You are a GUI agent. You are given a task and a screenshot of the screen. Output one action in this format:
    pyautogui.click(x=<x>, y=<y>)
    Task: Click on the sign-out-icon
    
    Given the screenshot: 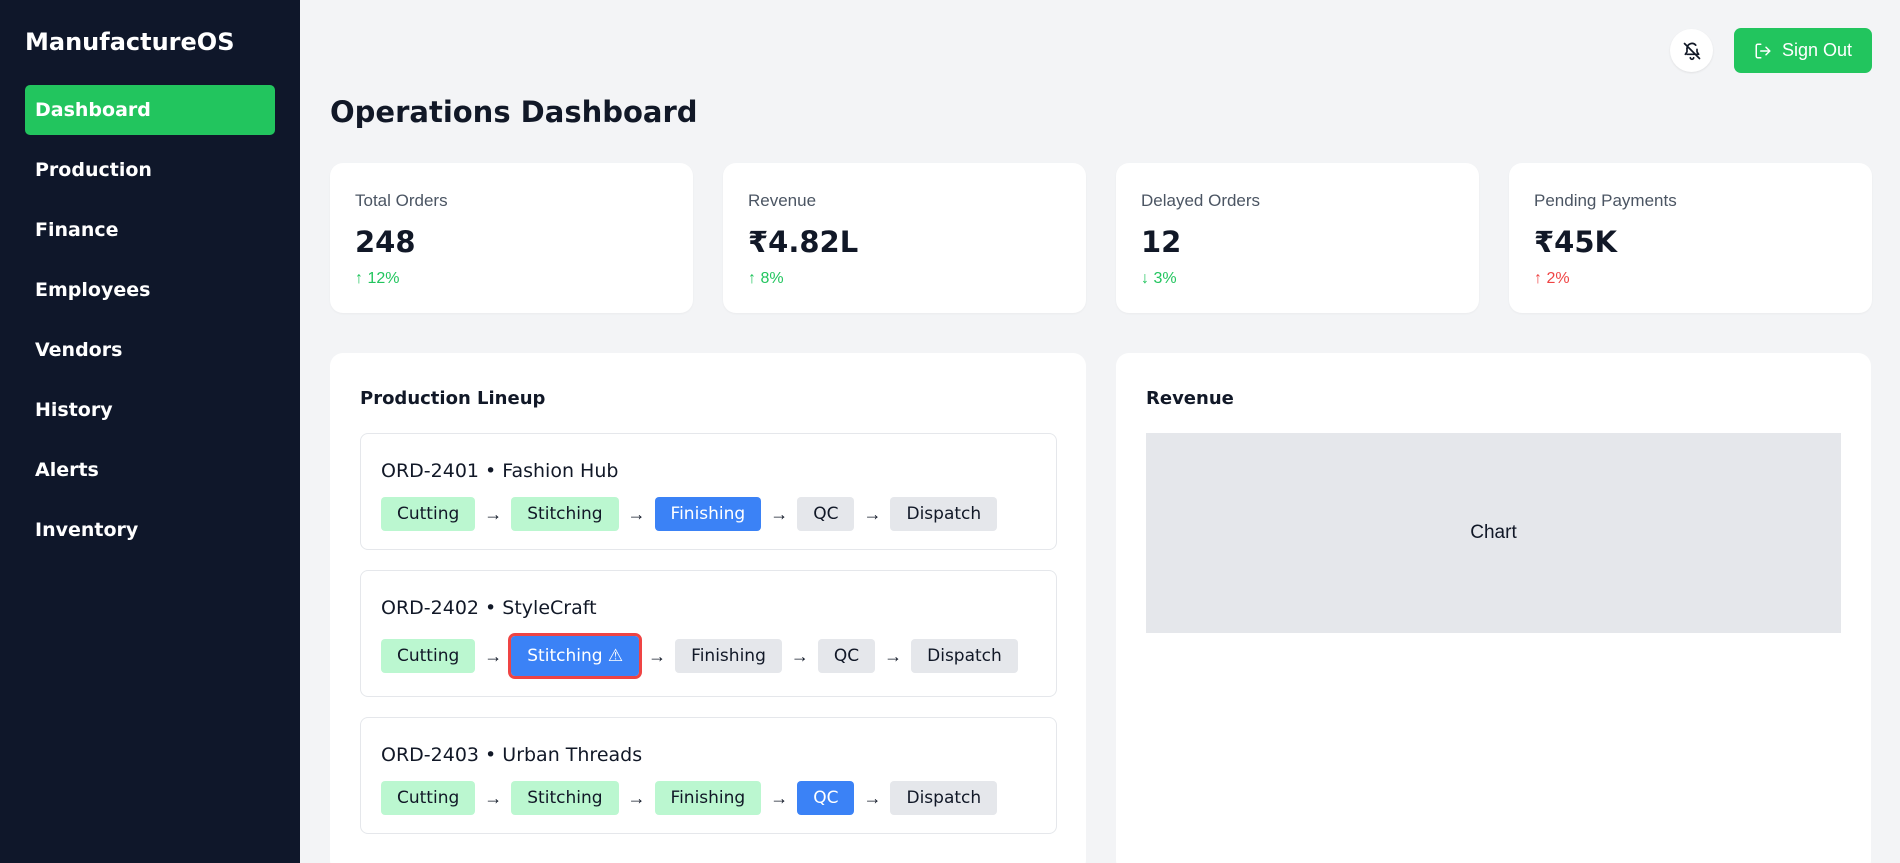 What is the action you would take?
    pyautogui.click(x=1763, y=50)
    